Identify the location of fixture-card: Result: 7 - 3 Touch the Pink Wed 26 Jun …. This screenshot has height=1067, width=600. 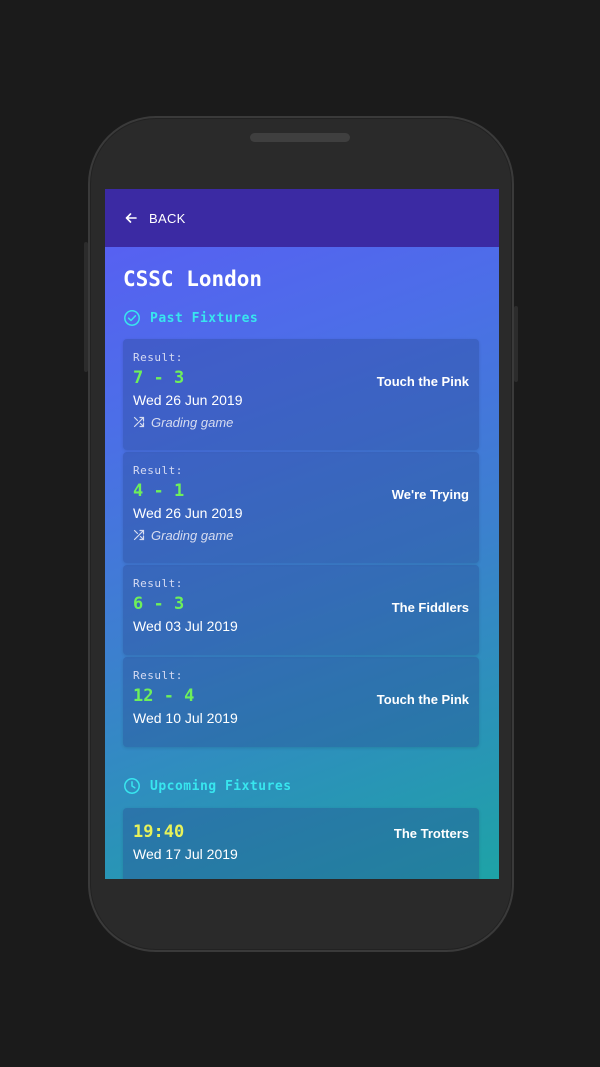
(301, 394).